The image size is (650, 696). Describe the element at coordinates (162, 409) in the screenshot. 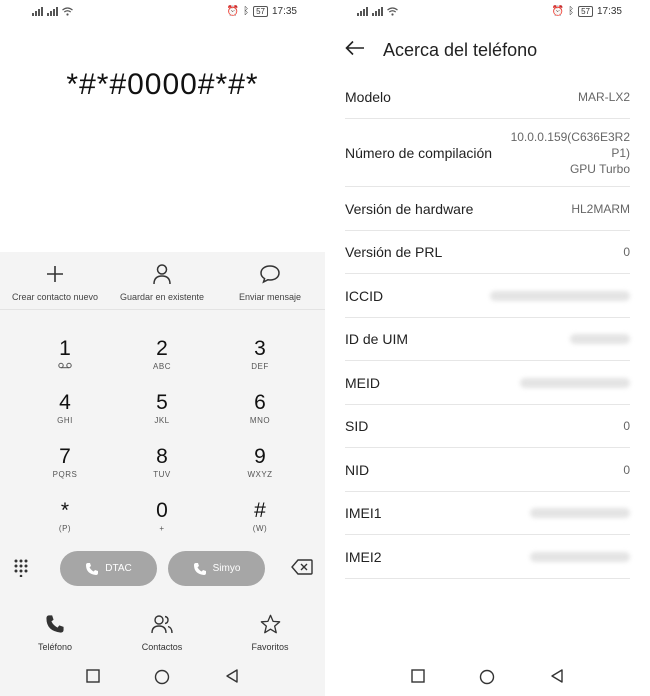

I see `key-5: 5 JKL` at that location.